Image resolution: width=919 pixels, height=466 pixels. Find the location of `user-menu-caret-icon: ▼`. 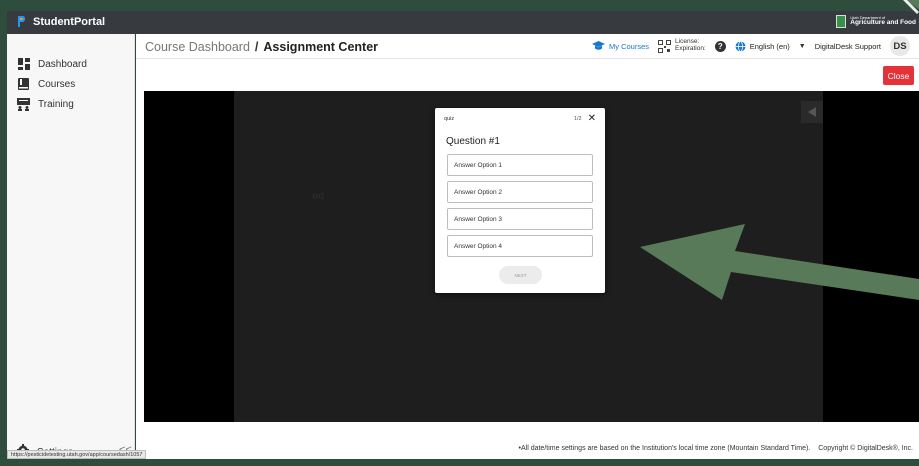

user-menu-caret-icon: ▼ is located at coordinates (802, 46).